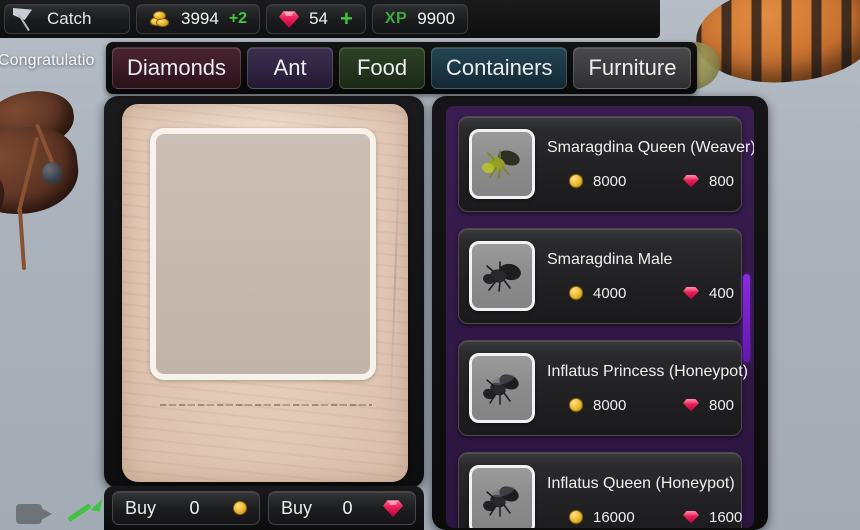 Image resolution: width=860 pixels, height=530 pixels. Describe the element at coordinates (396, 18) in the screenshot. I see `xp-label: XP` at that location.